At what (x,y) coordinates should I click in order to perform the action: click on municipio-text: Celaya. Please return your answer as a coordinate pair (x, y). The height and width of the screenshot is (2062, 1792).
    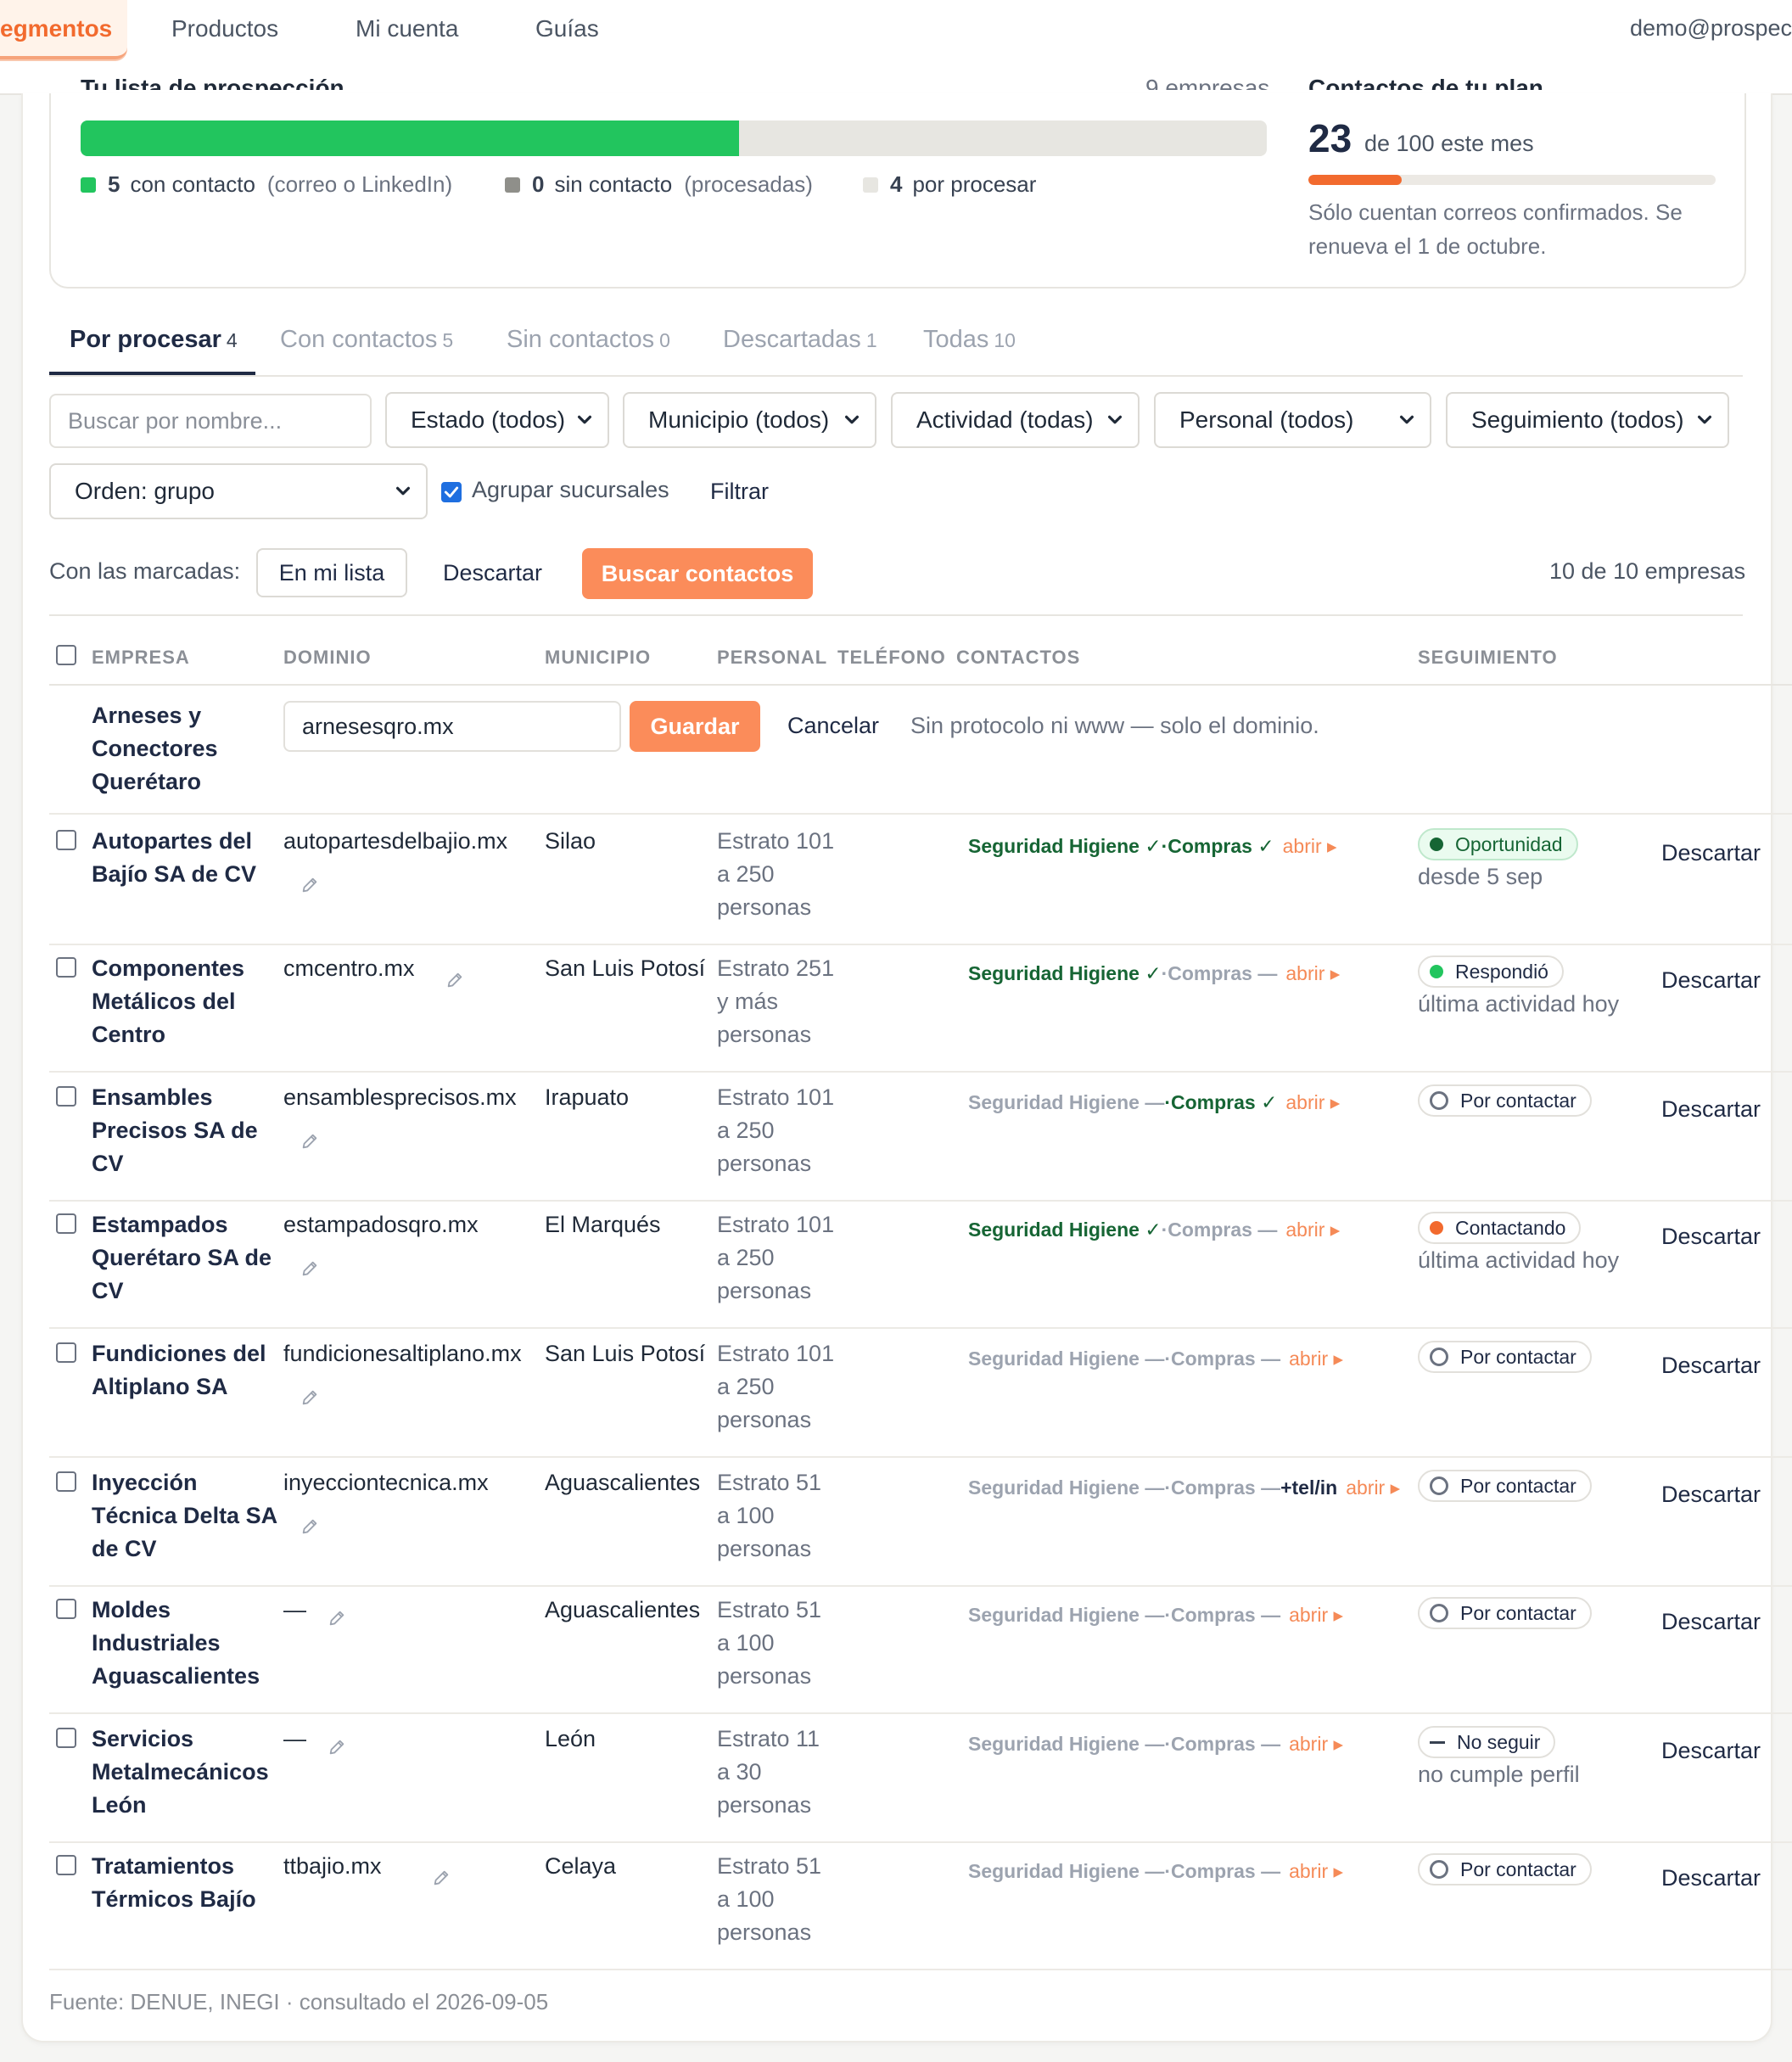
    Looking at the image, I should click on (581, 1866).